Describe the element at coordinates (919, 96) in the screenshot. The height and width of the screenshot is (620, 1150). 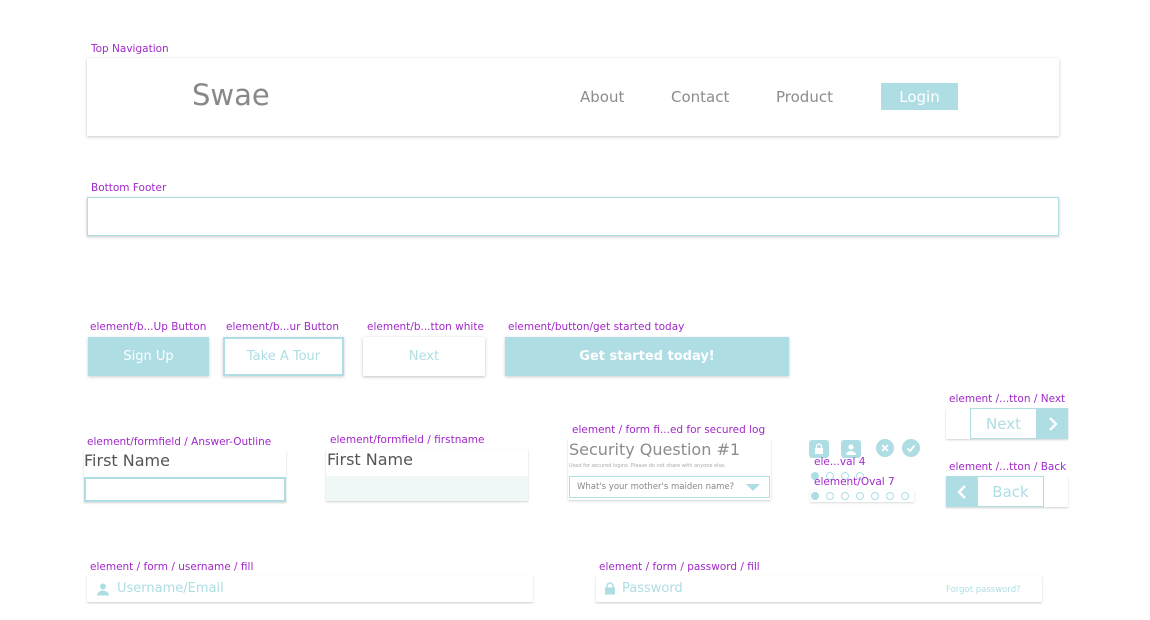
I see `login-button: Login` at that location.